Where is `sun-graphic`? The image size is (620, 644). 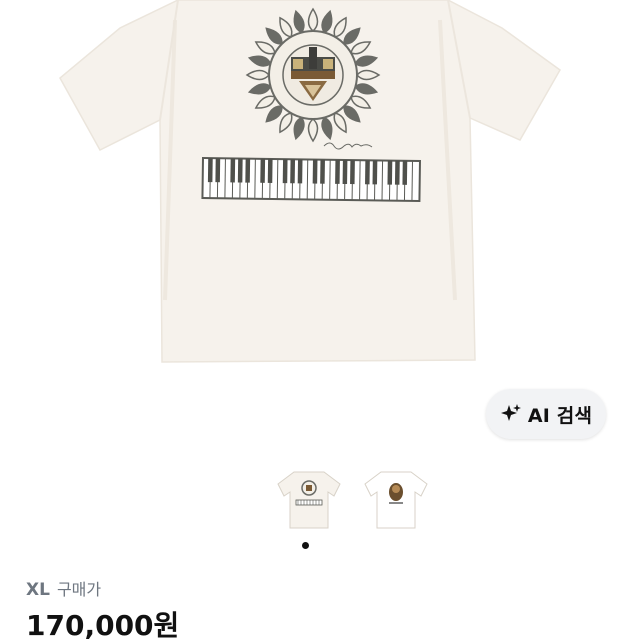
sun-graphic is located at coordinates (313, 75).